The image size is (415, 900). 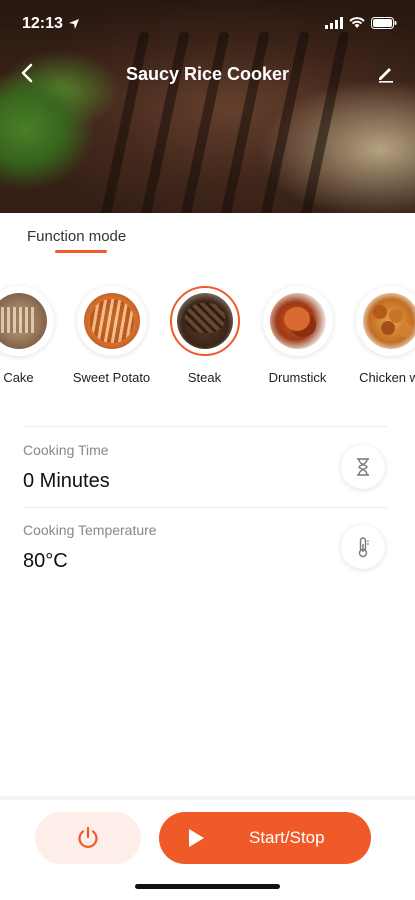 I want to click on cooking-temperature-row: Cooking Temperature 80°C, so click(x=90, y=547).